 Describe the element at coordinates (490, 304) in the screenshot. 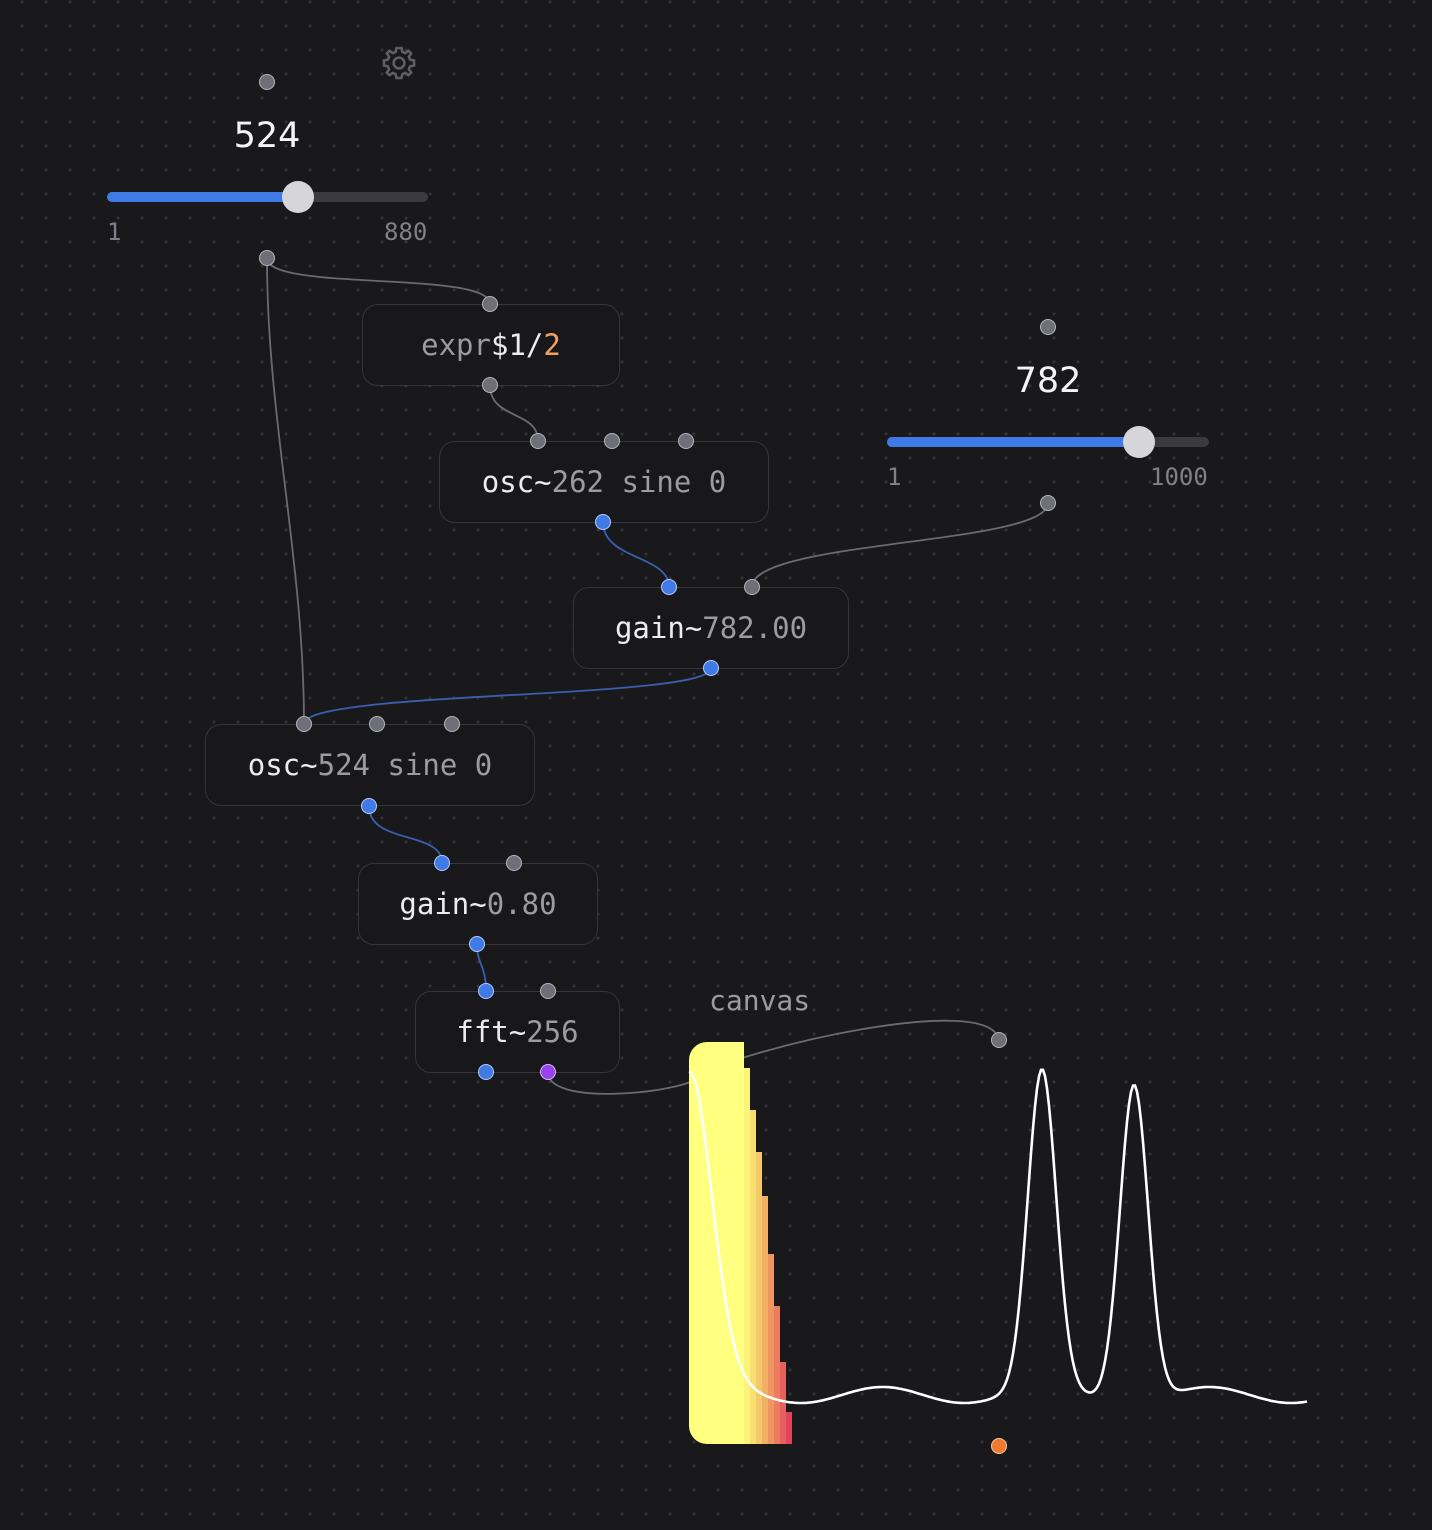

I see `expr-inlet` at that location.